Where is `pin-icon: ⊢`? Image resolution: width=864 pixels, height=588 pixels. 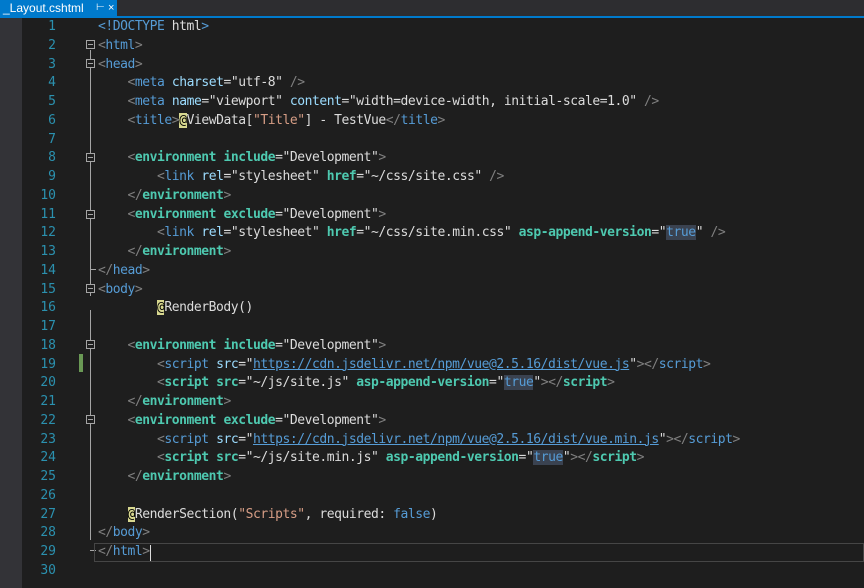
pin-icon: ⊢ is located at coordinates (100, 8).